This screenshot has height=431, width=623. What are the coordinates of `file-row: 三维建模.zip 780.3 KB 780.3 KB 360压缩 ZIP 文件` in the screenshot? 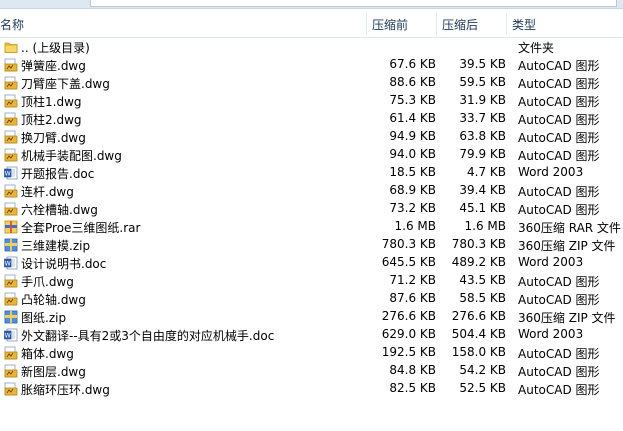 It's located at (311, 245).